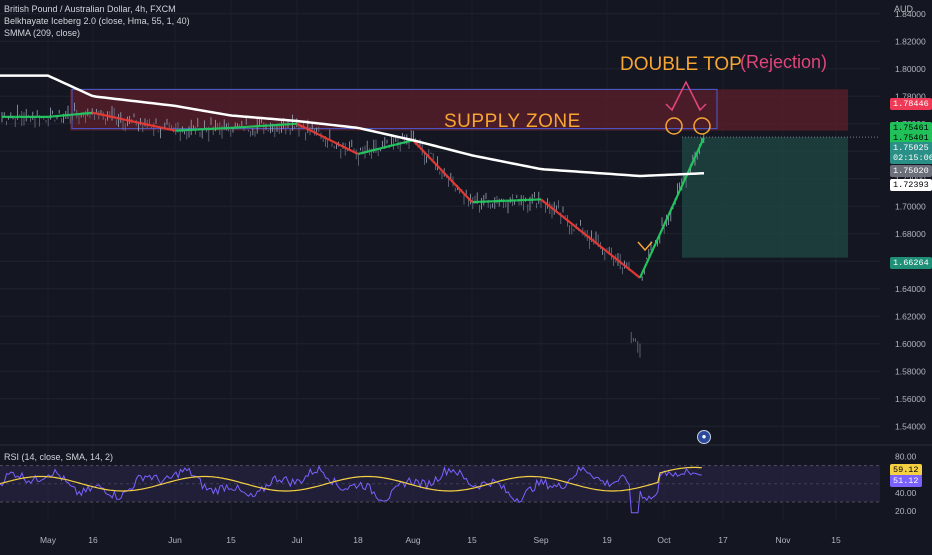 This screenshot has height=555, width=932. Describe the element at coordinates (681, 65) in the screenshot. I see `double-top-label: DOUBLE TOP` at that location.